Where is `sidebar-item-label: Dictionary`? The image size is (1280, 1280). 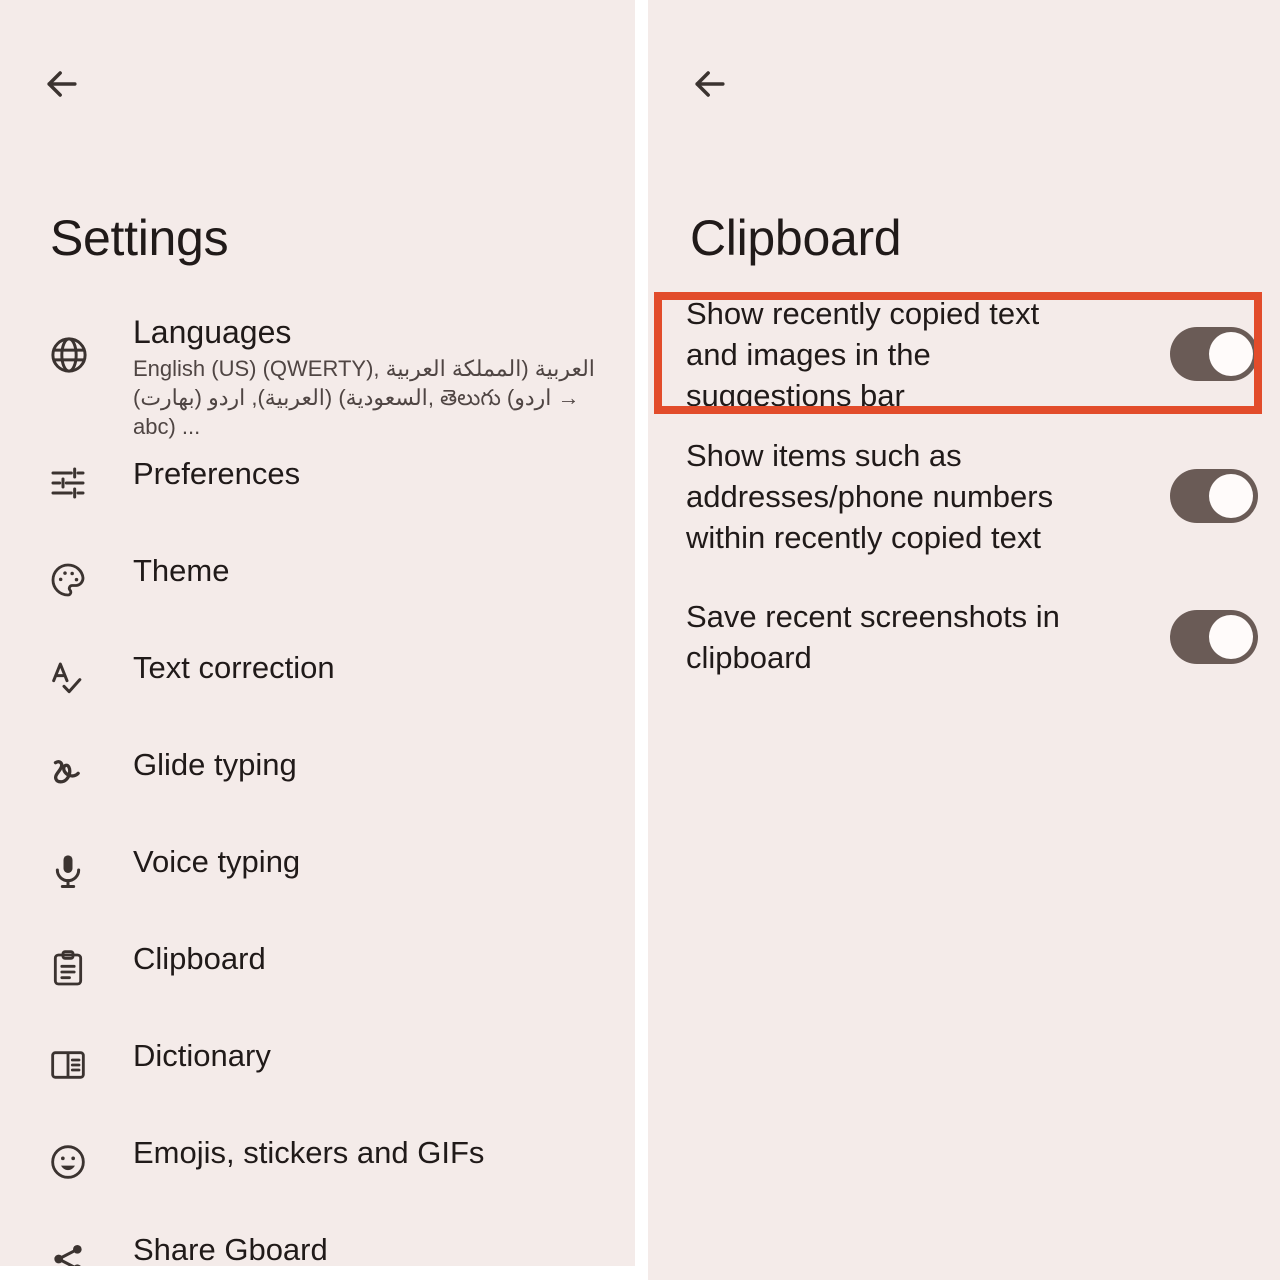 sidebar-item-label: Dictionary is located at coordinates (202, 1055).